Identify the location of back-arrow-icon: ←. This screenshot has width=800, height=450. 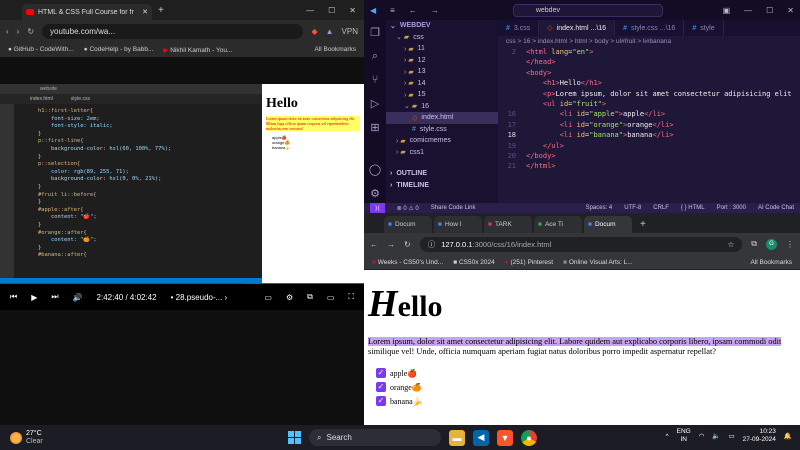
(413, 10).